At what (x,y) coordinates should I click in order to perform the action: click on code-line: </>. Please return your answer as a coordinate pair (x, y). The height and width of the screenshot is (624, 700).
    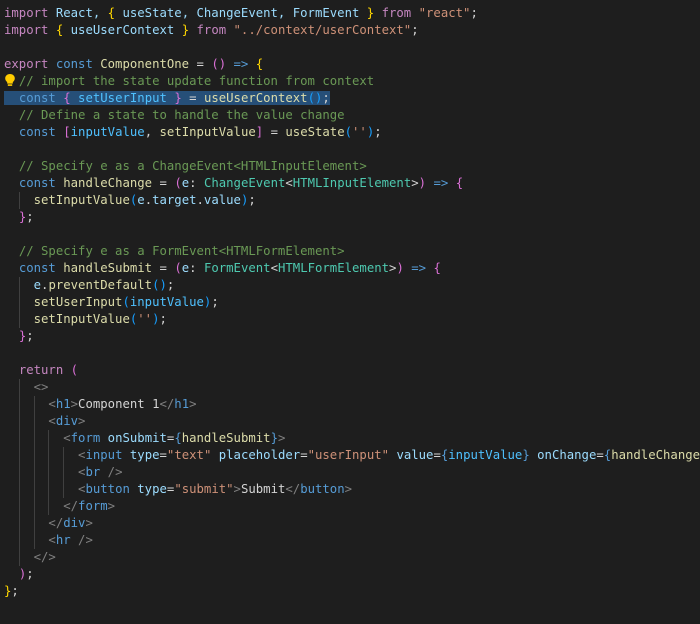
    Looking at the image, I should click on (352, 557).